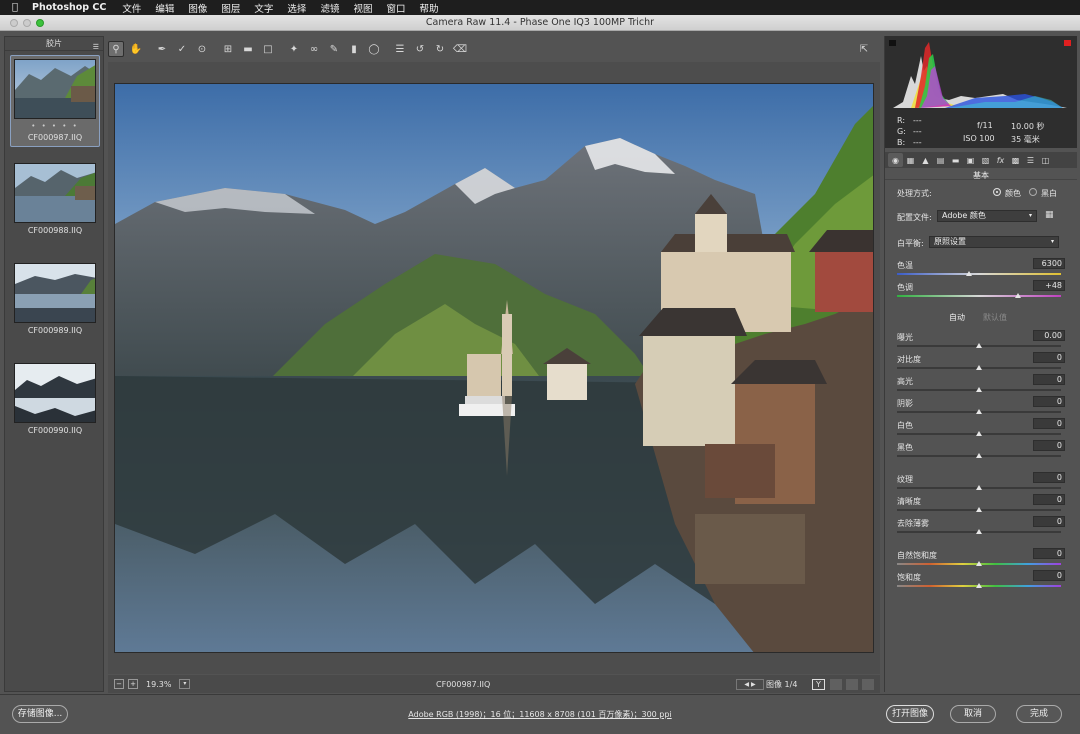  What do you see at coordinates (354, 49) in the screenshot?
I see `graduated-filter-icon: ▮` at bounding box center [354, 49].